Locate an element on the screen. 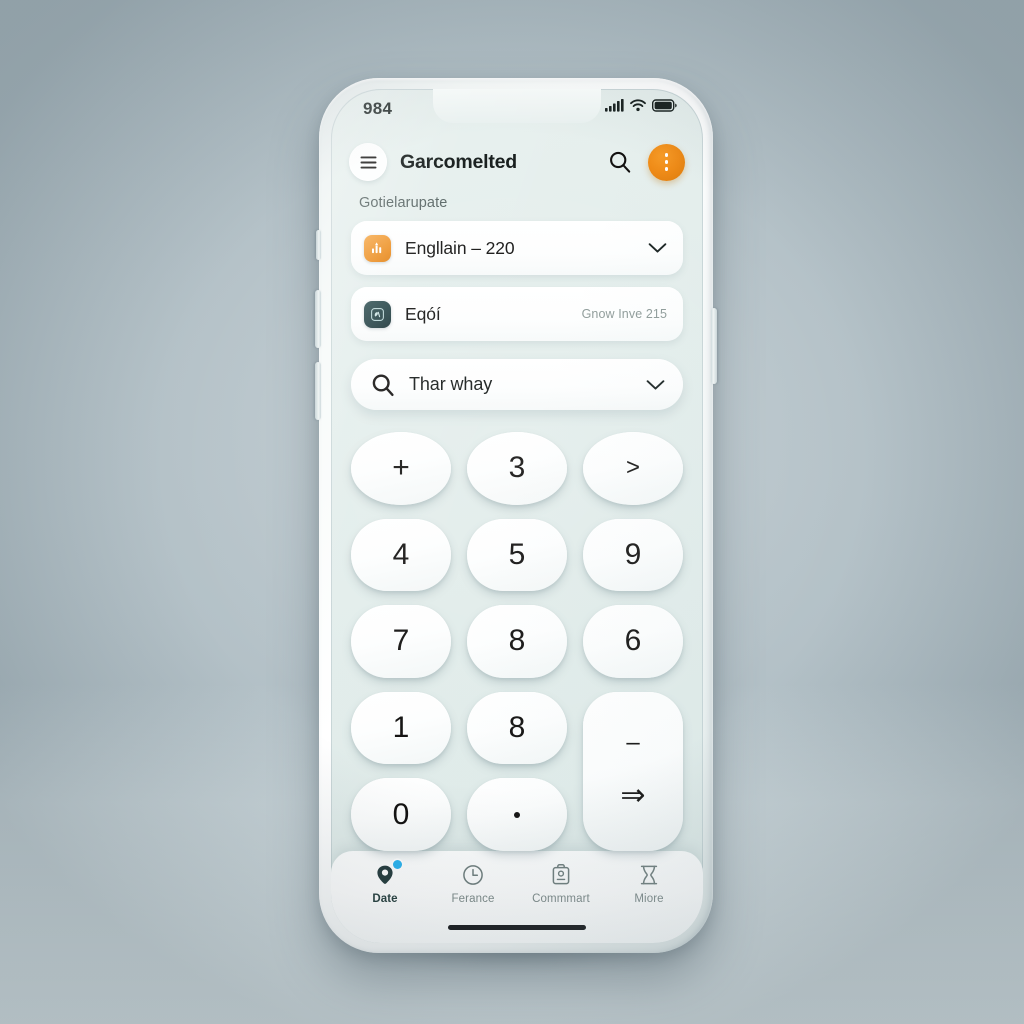 The image size is (1024, 1024). nav-label: Date is located at coordinates (385, 899).